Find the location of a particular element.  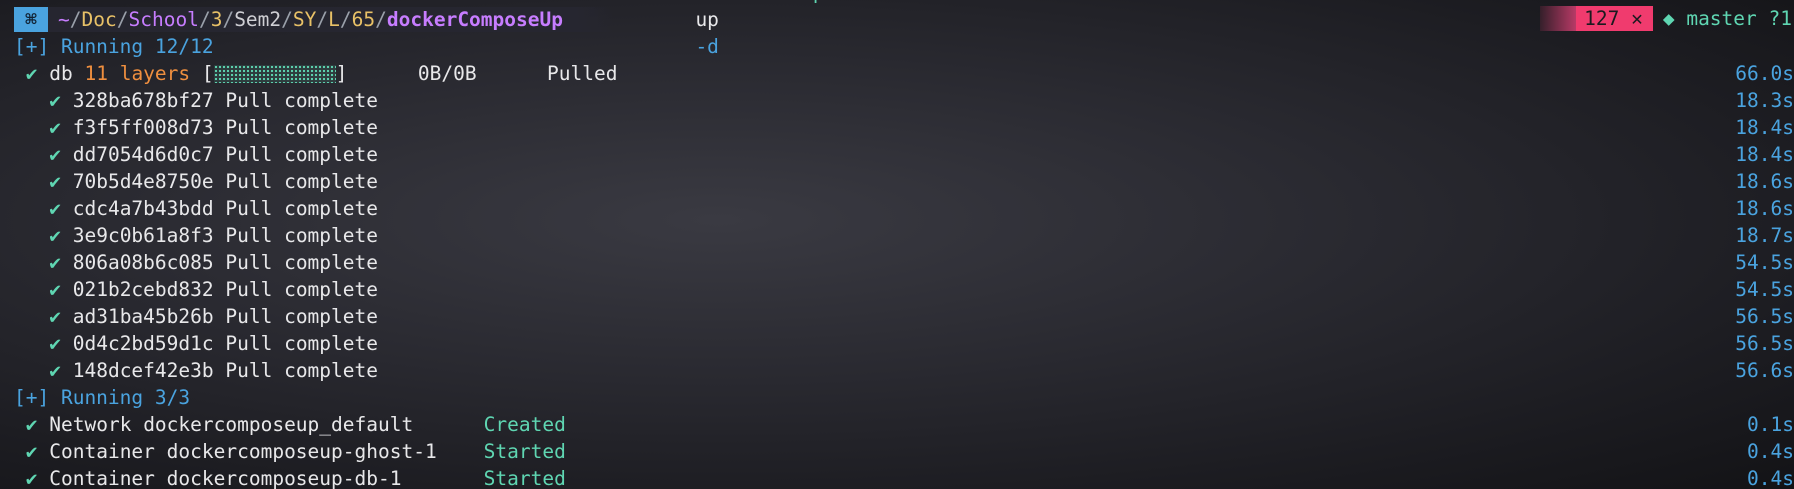

resource-name: dockercomposeup-ghost-1 is located at coordinates (301, 451).